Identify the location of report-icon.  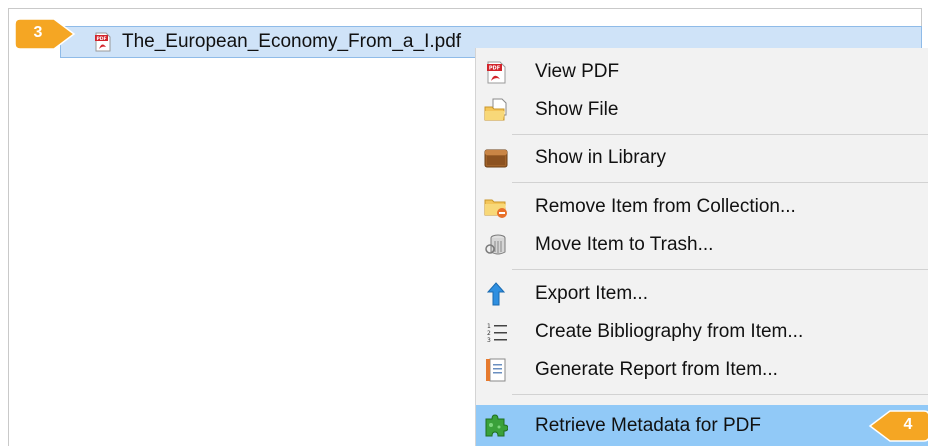
(496, 370).